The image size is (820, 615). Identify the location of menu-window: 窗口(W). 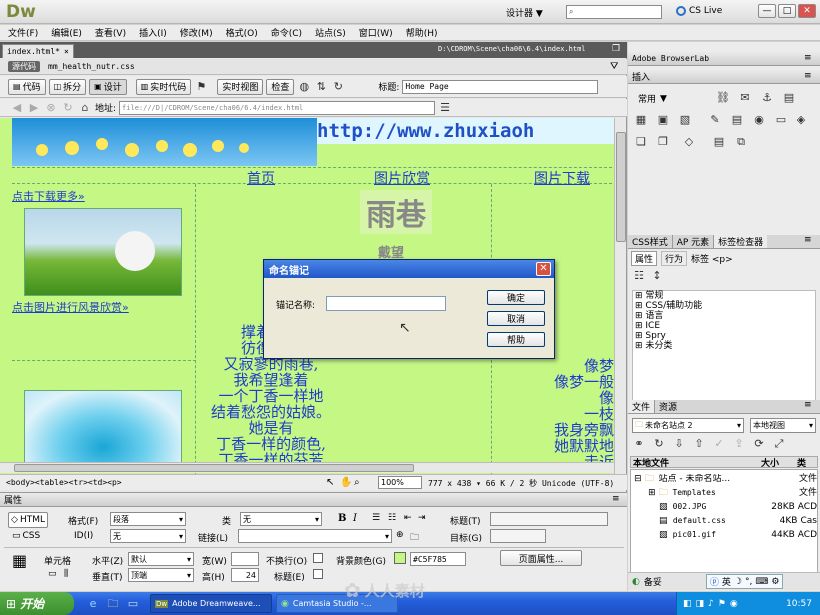
(376, 32).